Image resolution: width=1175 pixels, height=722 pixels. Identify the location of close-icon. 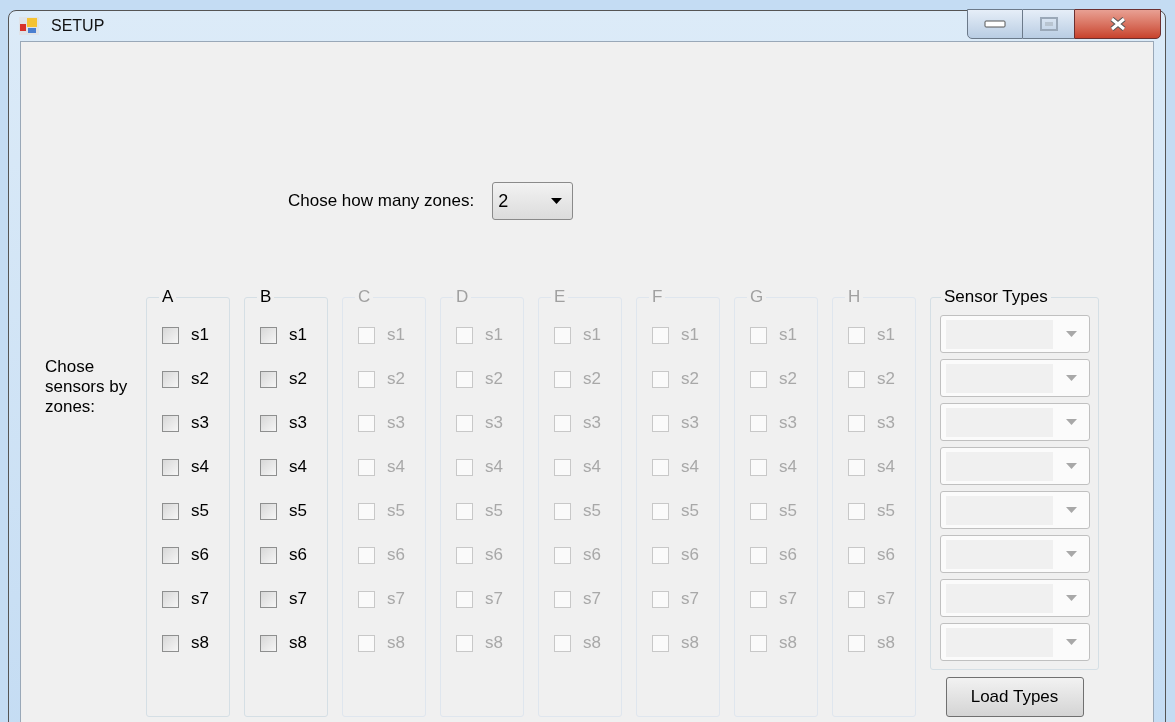
(1117, 24).